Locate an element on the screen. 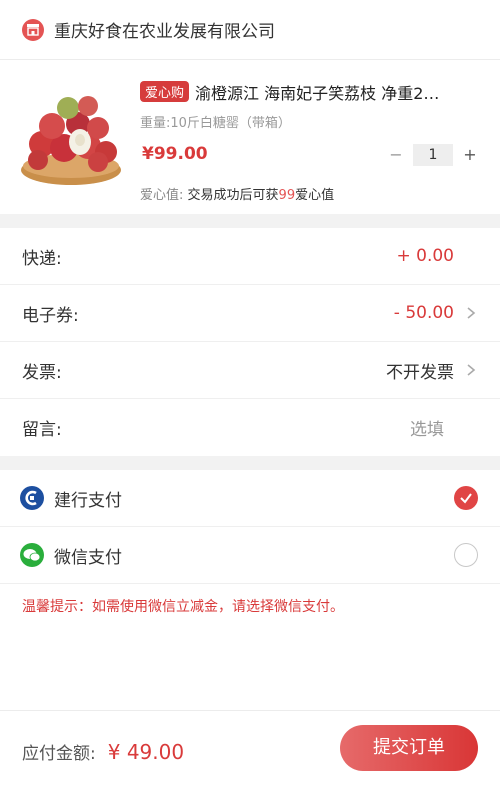  payment-label-ccb: 建行支付 is located at coordinates (88, 500).